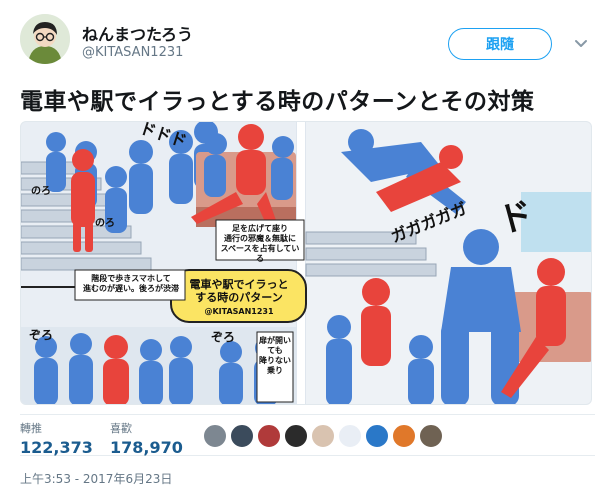  I want to click on display-name: ねんまつたろう, so click(137, 33).